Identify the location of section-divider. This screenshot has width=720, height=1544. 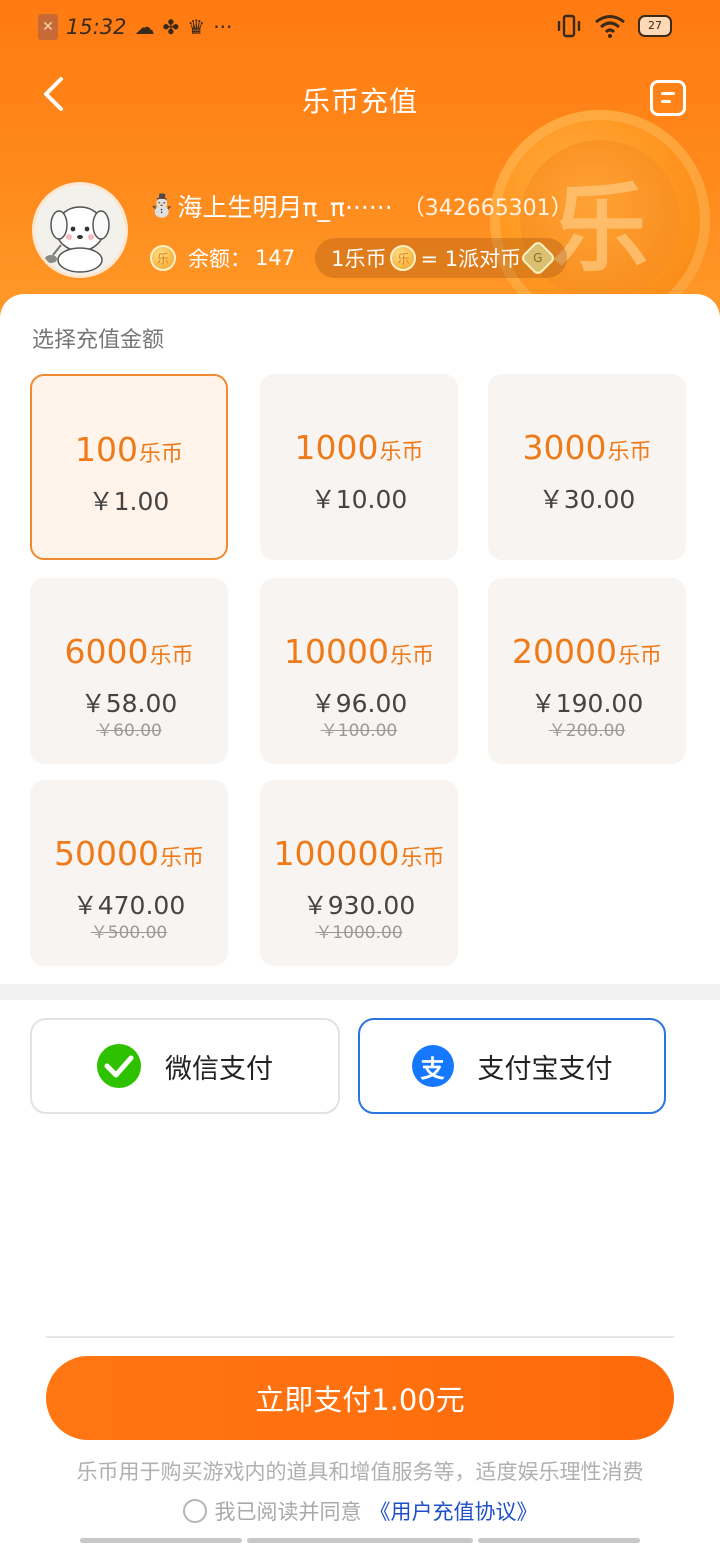
(360, 992).